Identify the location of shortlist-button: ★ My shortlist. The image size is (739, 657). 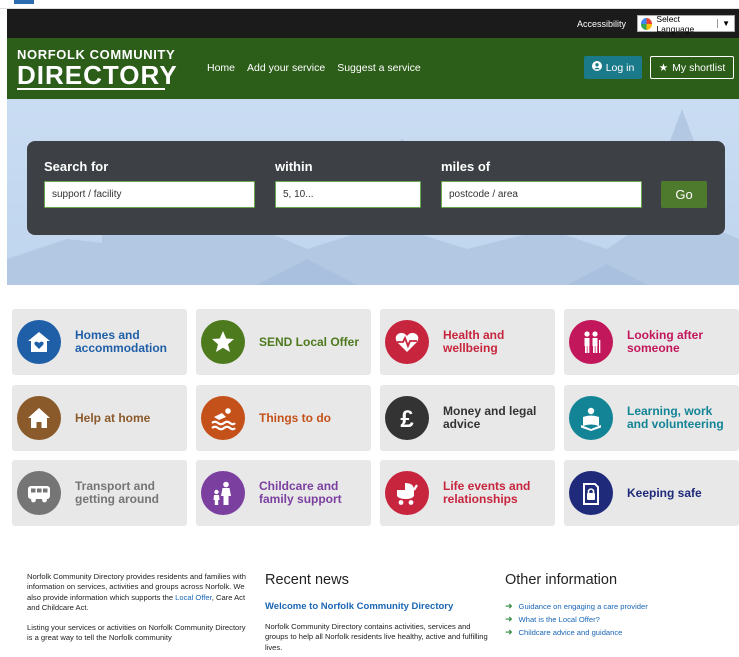
(692, 67).